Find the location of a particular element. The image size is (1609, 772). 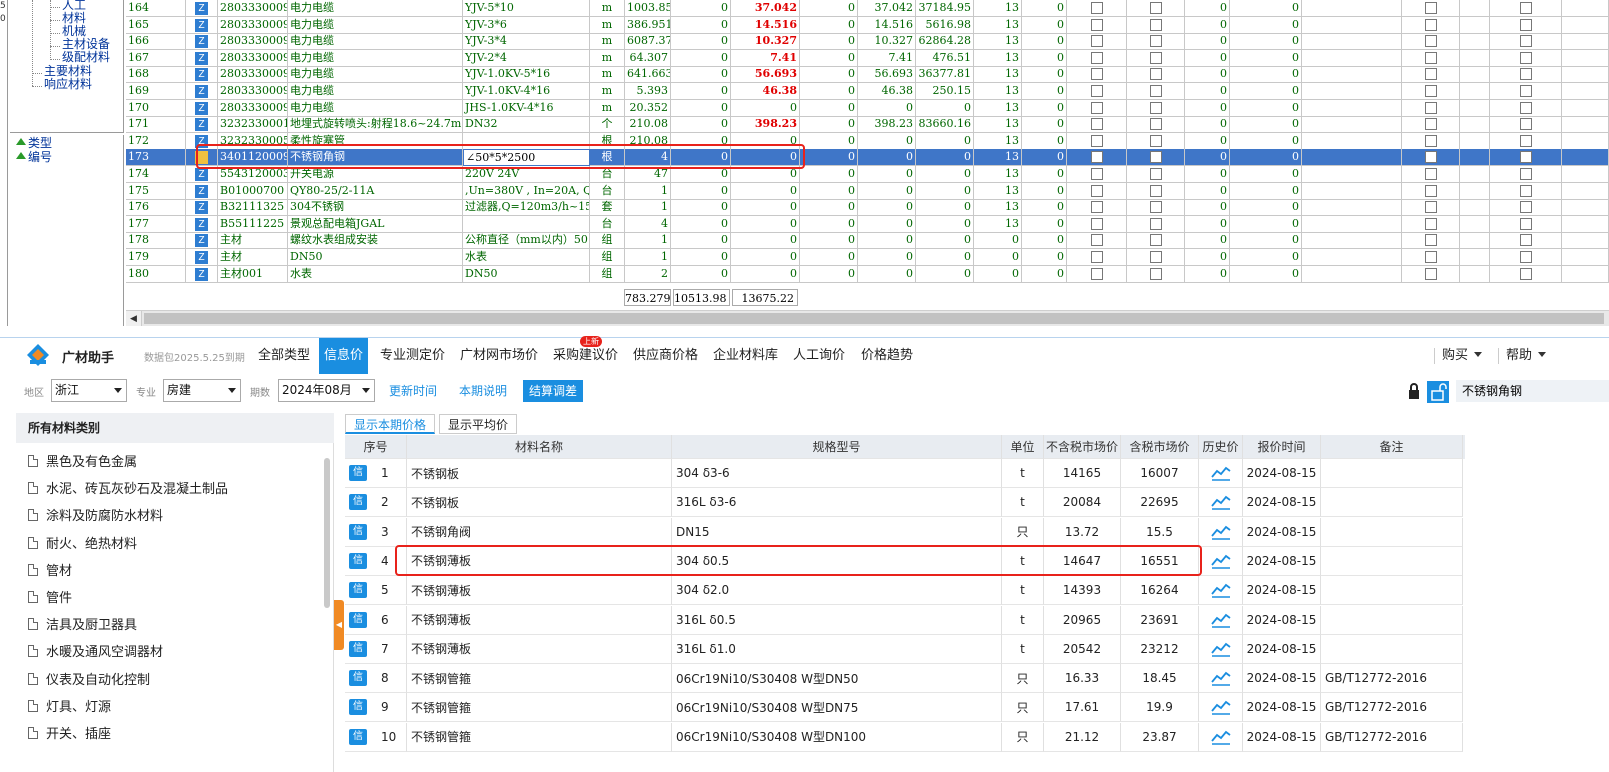

tree-item-response-material: 响应材料 is located at coordinates (68, 84).